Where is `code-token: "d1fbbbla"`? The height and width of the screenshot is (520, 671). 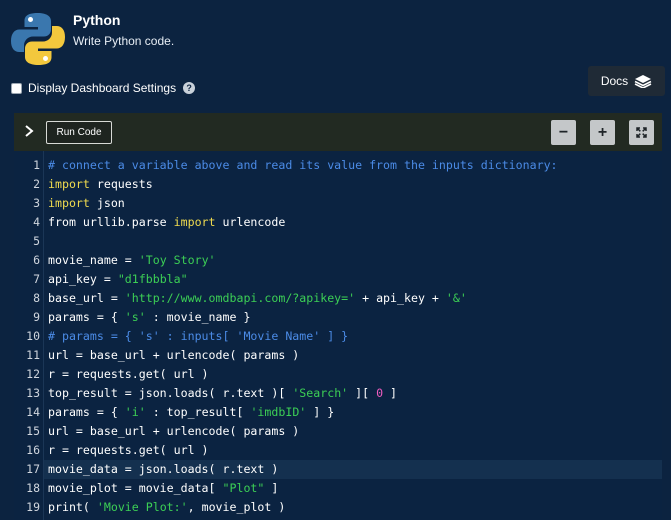
code-token: "d1fbbbla" is located at coordinates (152, 279).